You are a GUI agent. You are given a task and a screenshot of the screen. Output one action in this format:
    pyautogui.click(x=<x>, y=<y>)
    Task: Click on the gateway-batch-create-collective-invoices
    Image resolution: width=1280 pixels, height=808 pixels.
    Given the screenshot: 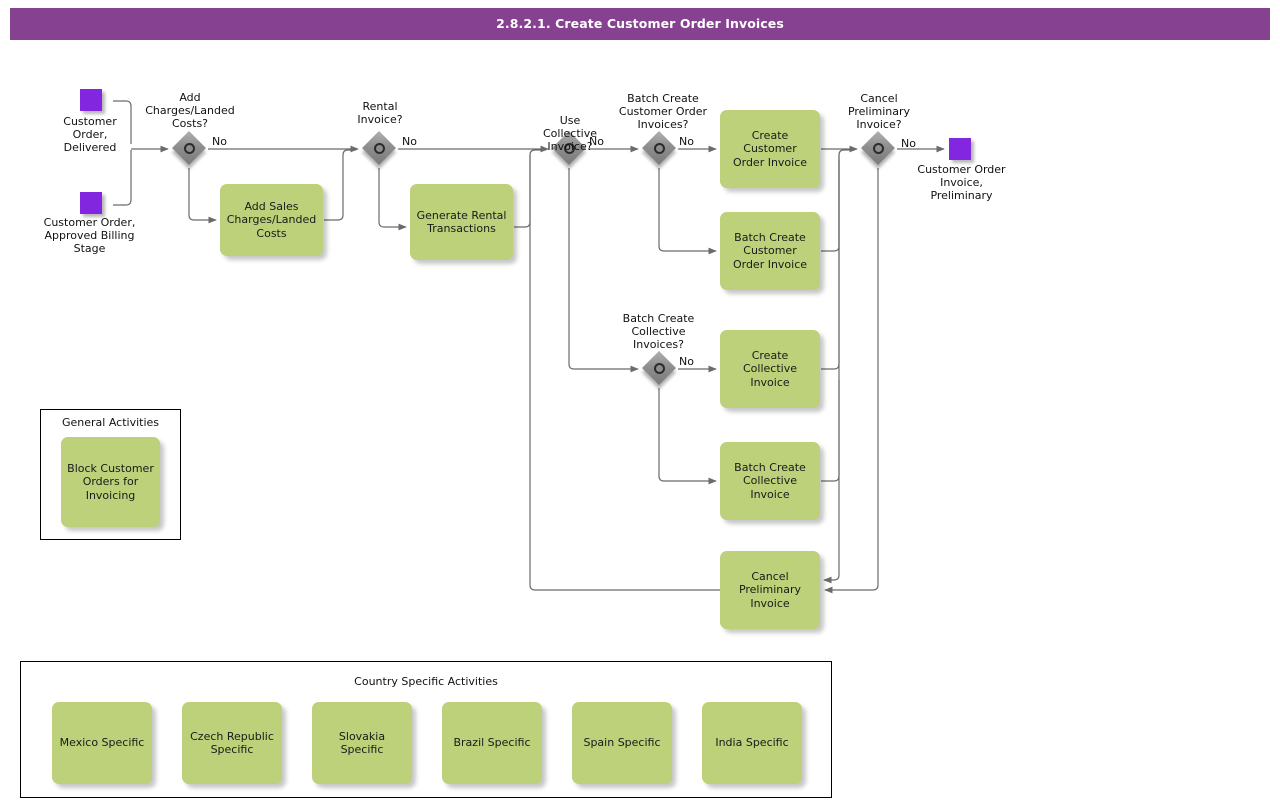 What is the action you would take?
    pyautogui.click(x=659, y=368)
    